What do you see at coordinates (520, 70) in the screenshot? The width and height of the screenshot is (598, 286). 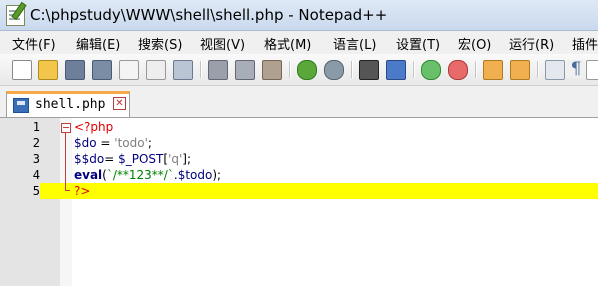 I see `sync-horizontal-icon` at bounding box center [520, 70].